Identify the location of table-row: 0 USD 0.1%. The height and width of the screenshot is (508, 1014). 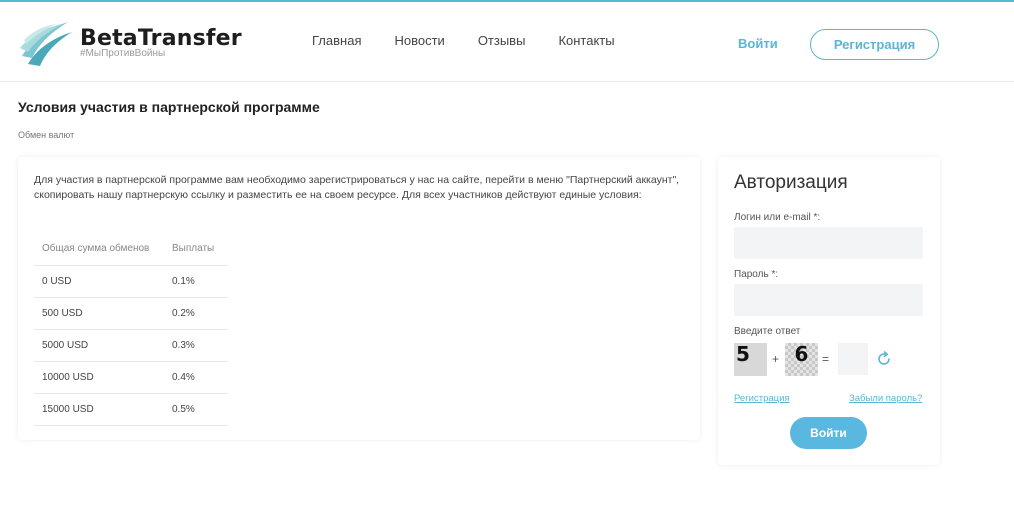
(131, 281).